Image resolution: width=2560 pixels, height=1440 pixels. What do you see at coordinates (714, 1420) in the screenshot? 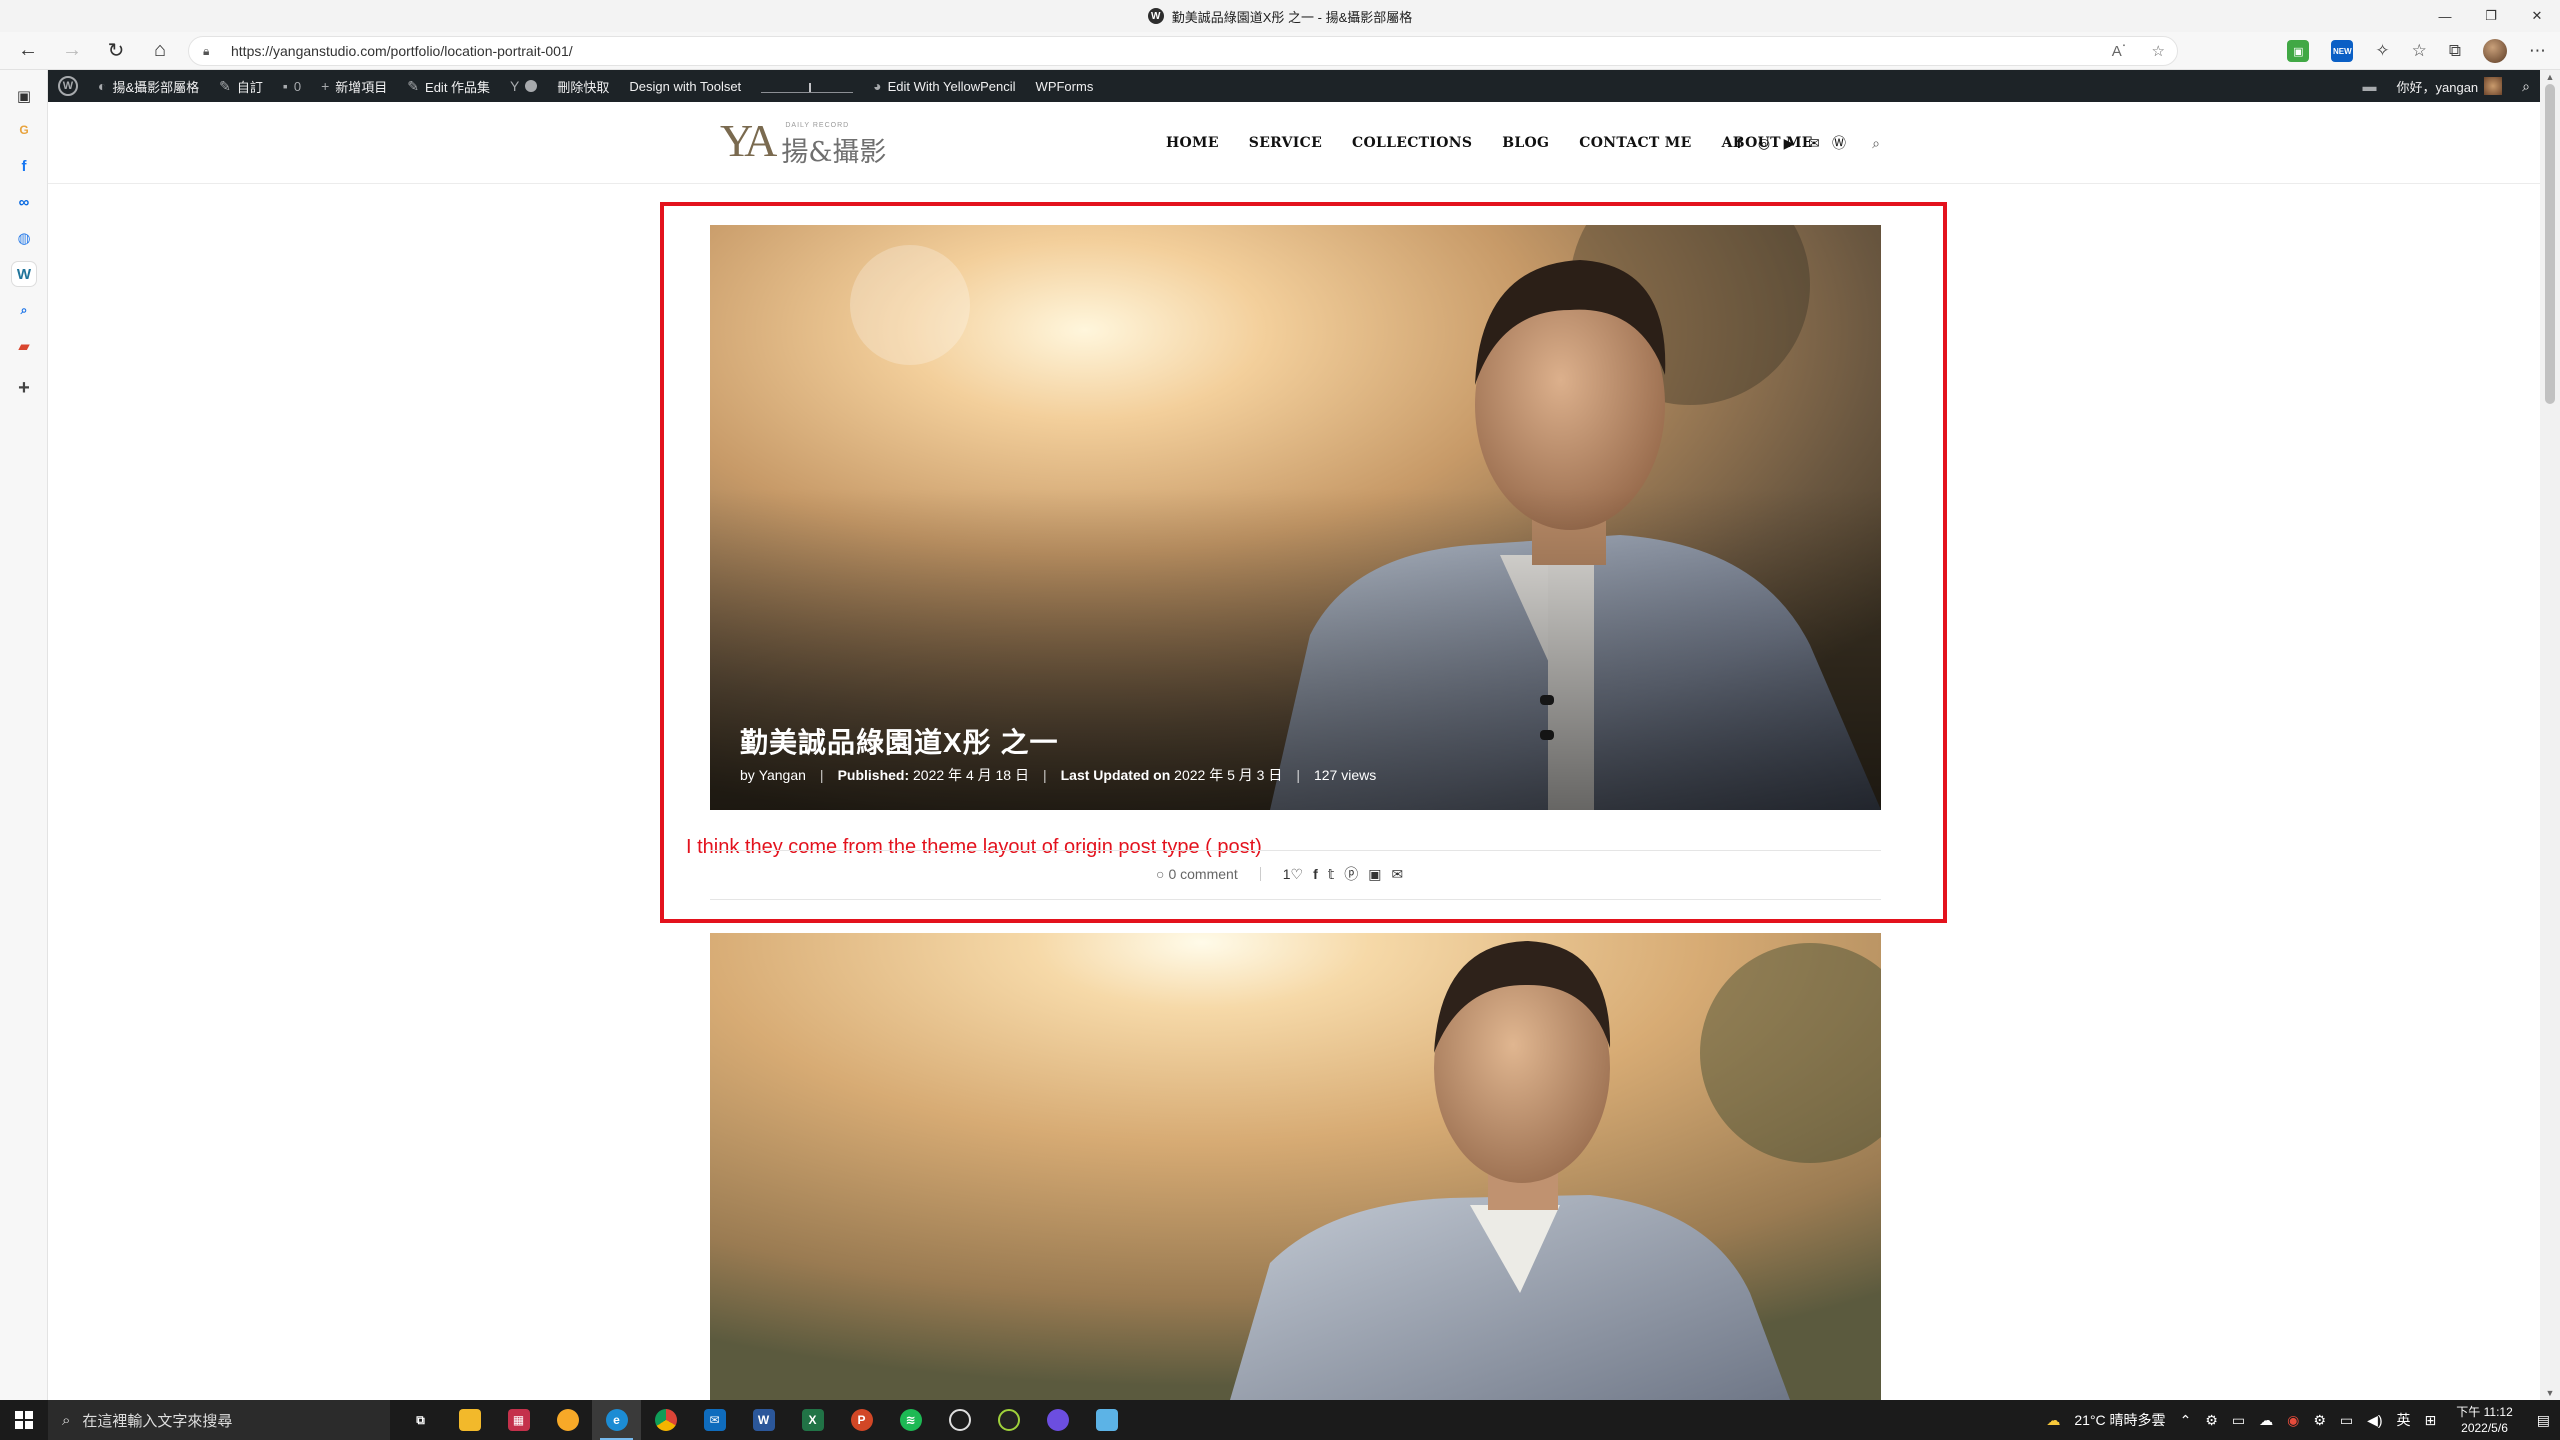
I see `mail-button: ✉` at bounding box center [714, 1420].